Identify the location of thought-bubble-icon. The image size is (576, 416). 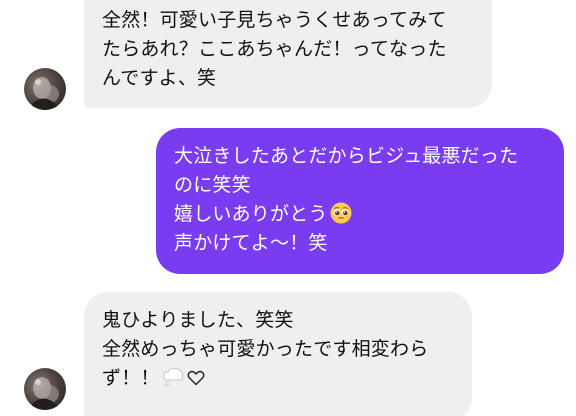
(172, 377).